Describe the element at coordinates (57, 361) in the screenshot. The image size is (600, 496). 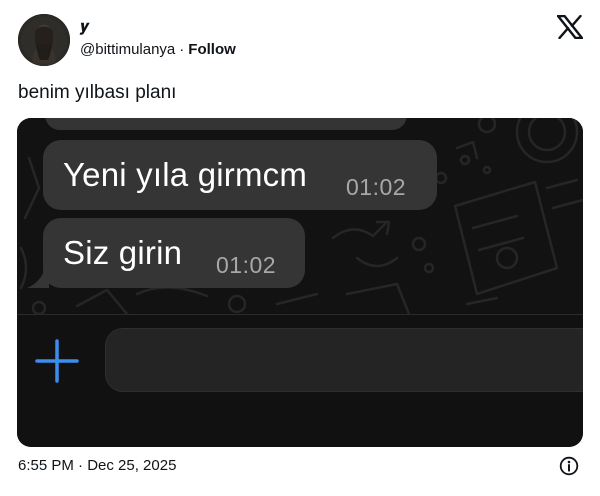
I see `plus-icon` at that location.